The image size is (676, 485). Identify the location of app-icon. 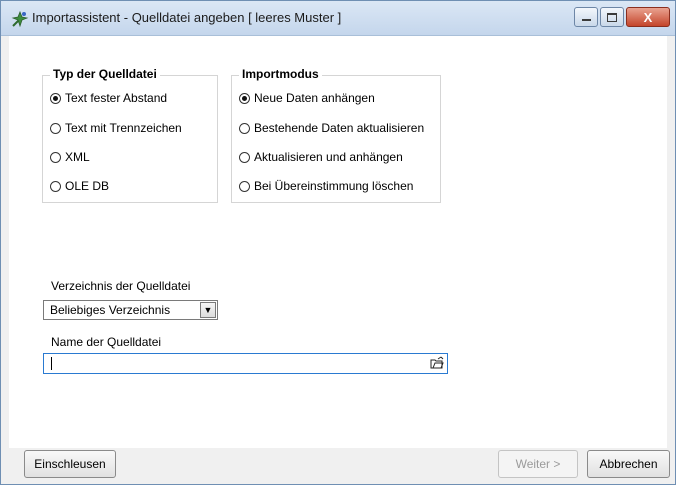
(20, 19).